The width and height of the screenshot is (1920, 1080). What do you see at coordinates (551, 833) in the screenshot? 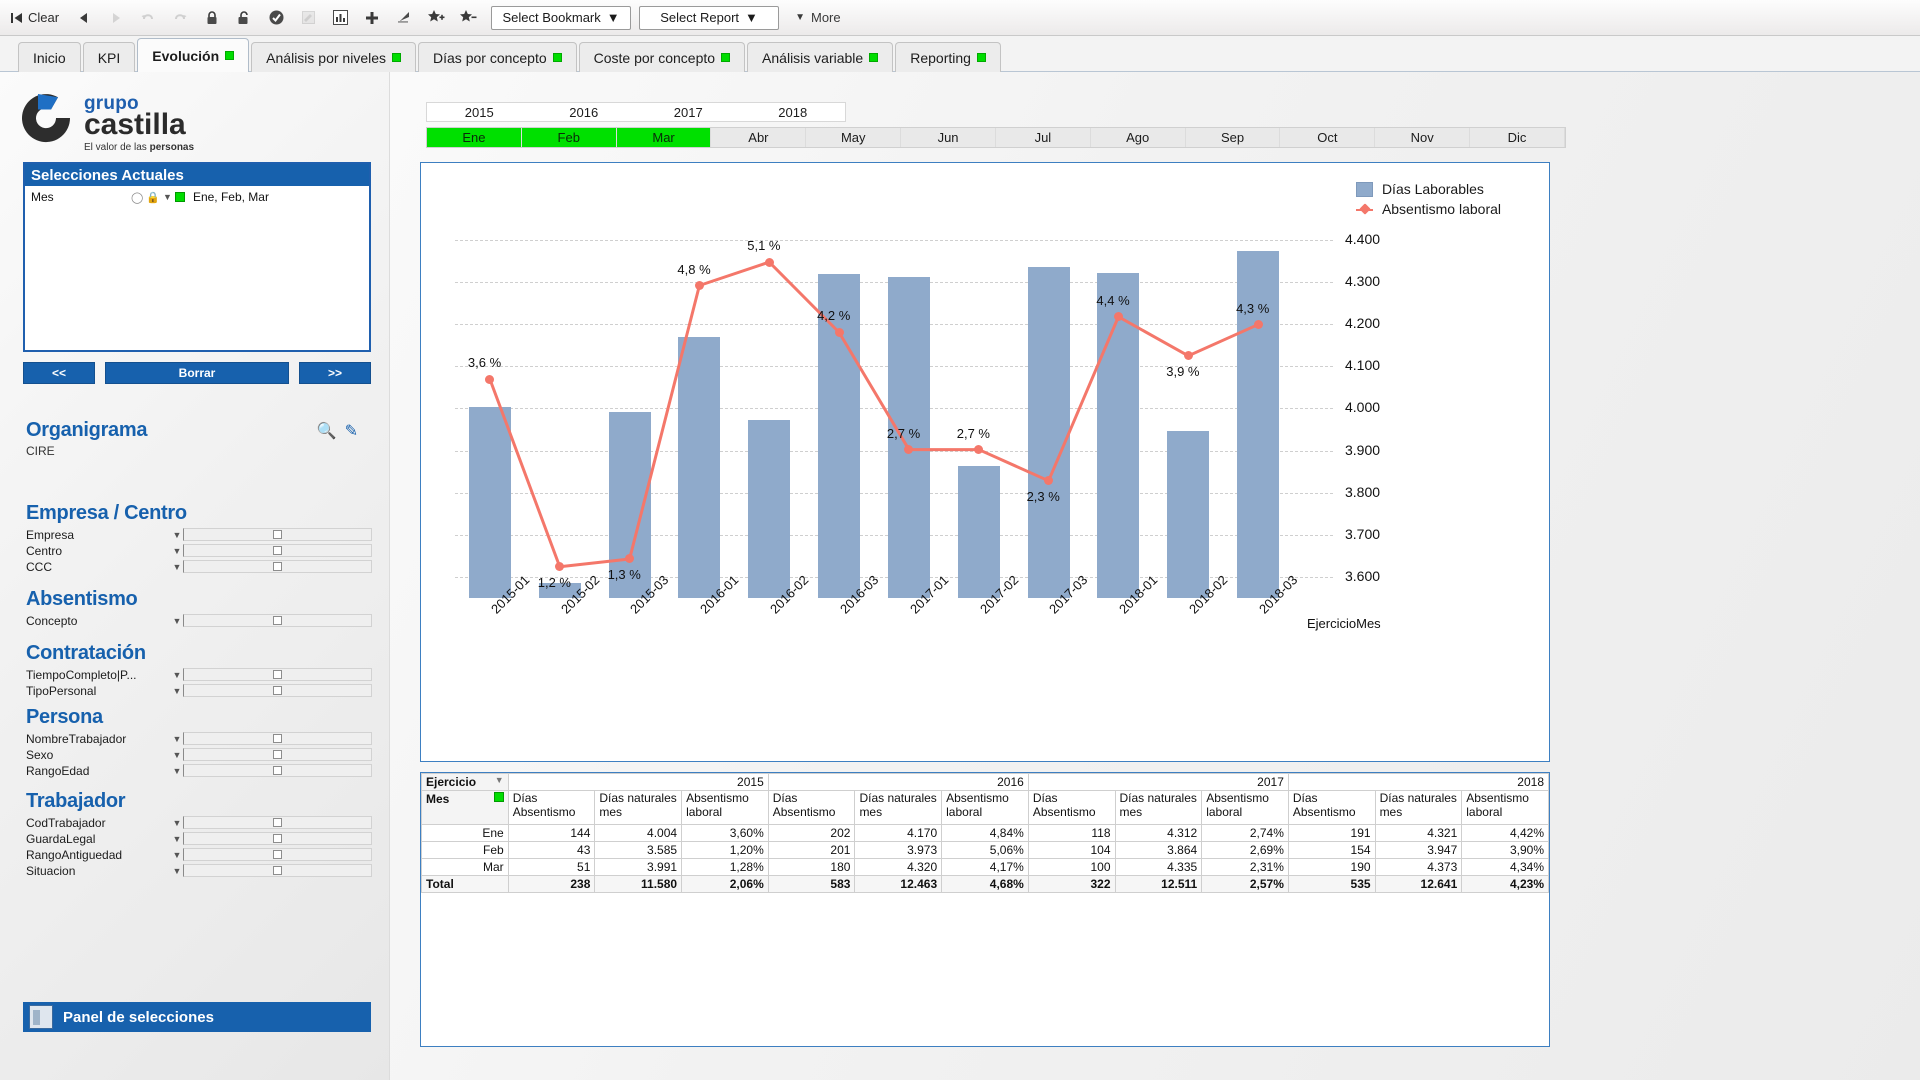
I see `pivot-cell: 144` at bounding box center [551, 833].